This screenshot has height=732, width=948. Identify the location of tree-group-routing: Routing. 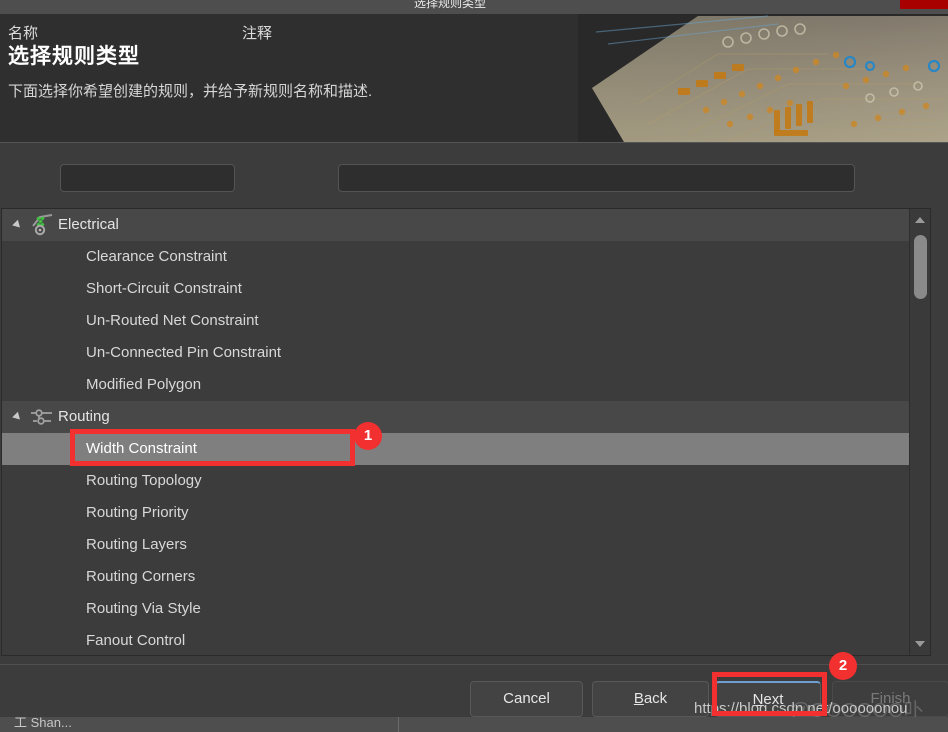
(466, 417).